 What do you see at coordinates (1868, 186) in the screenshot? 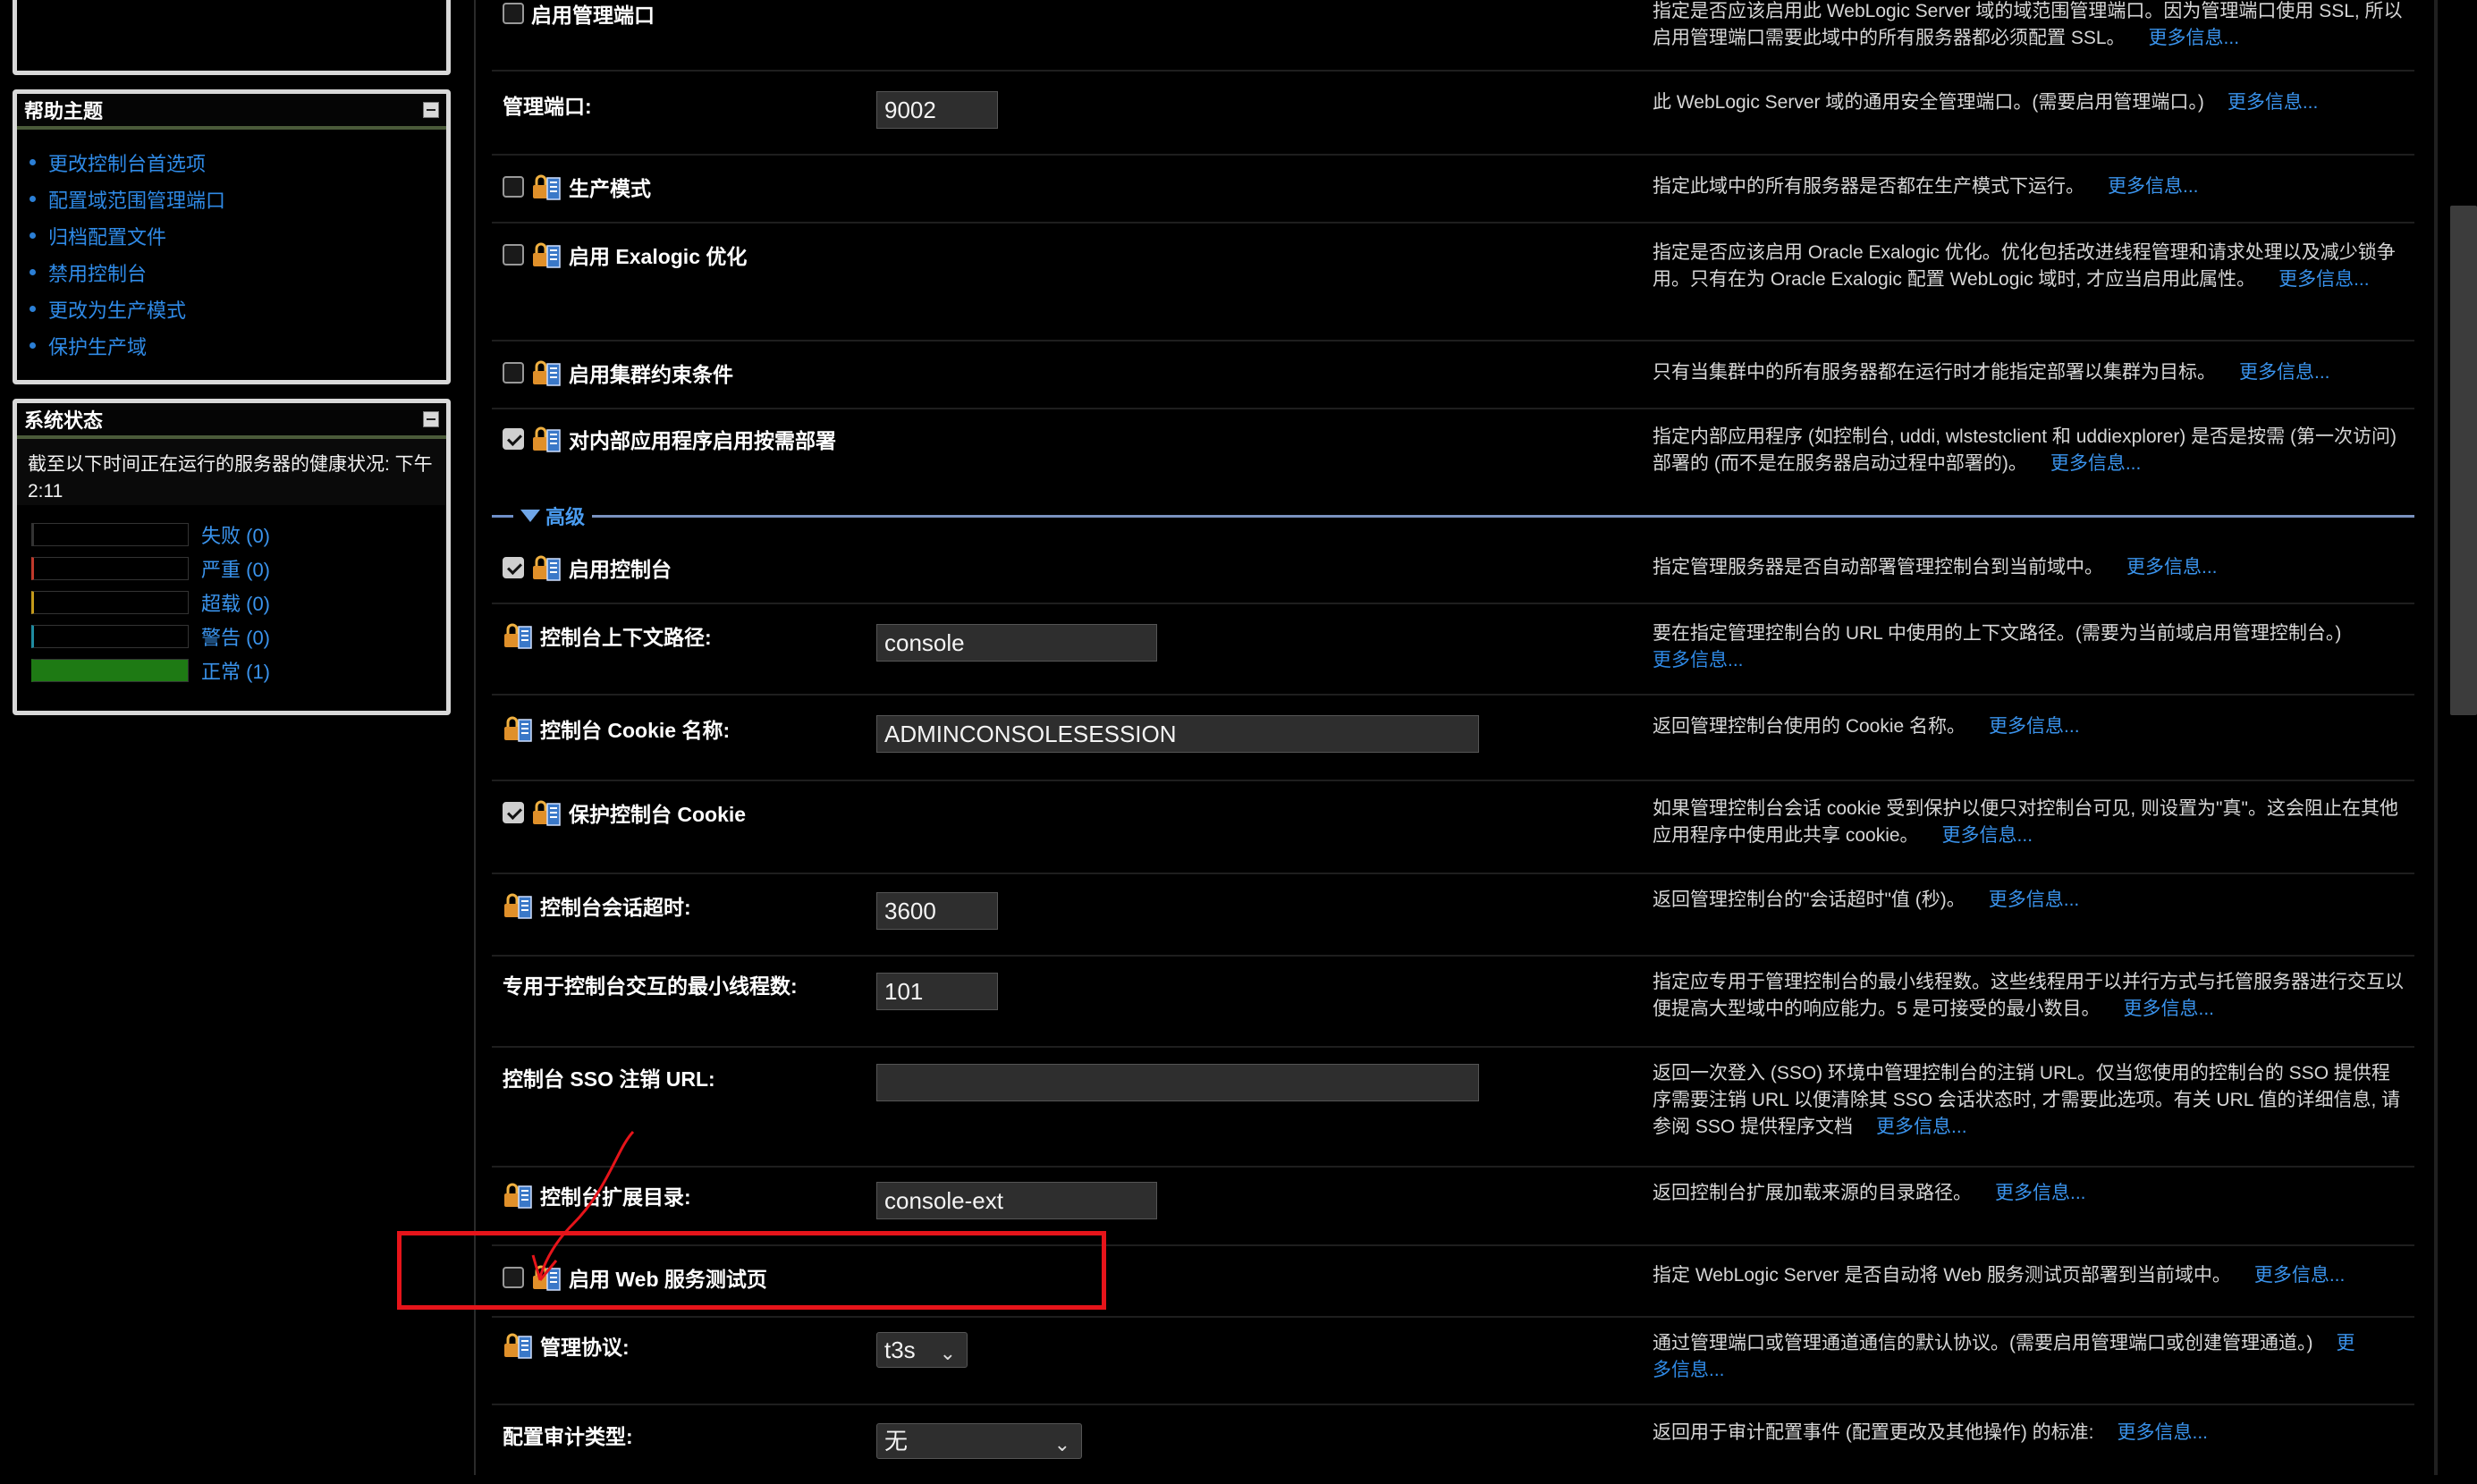
I see `description-text: 指定此域中的所有服务器是否都在生产模式下运行。` at bounding box center [1868, 186].